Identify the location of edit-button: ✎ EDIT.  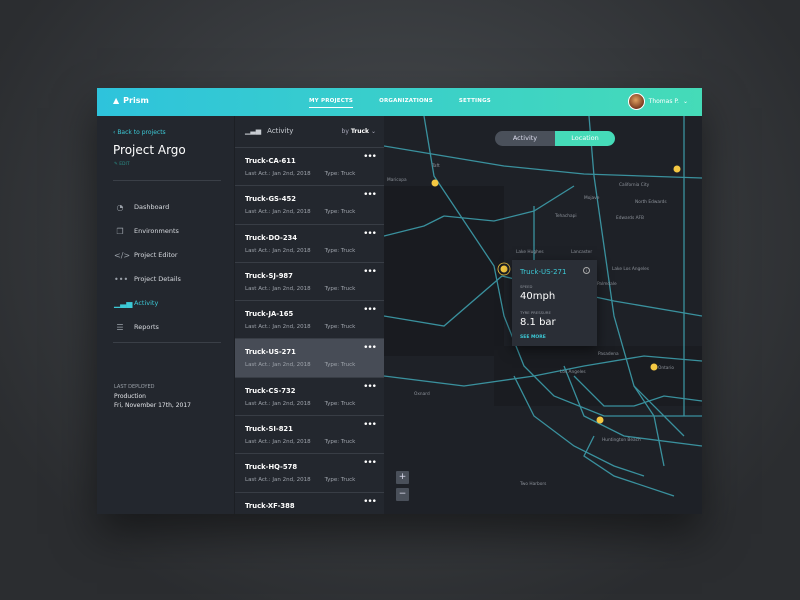
(122, 164).